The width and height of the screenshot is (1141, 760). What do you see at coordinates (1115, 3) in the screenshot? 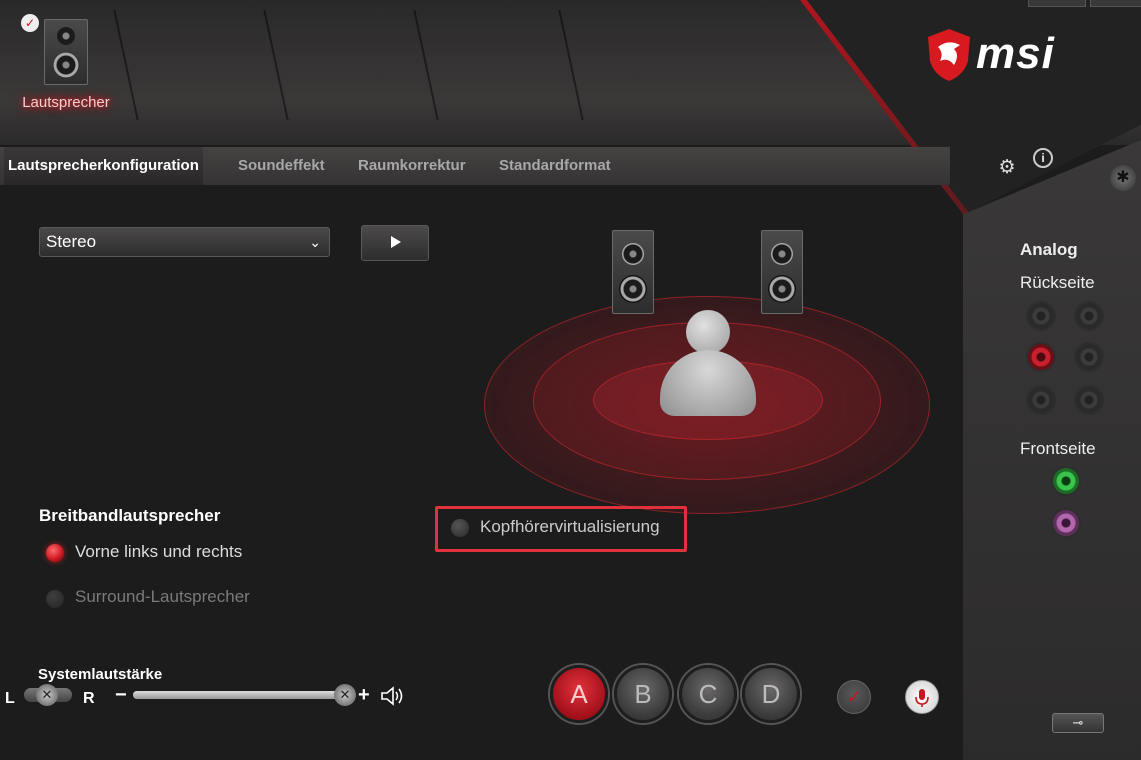
I see `close-button` at bounding box center [1115, 3].